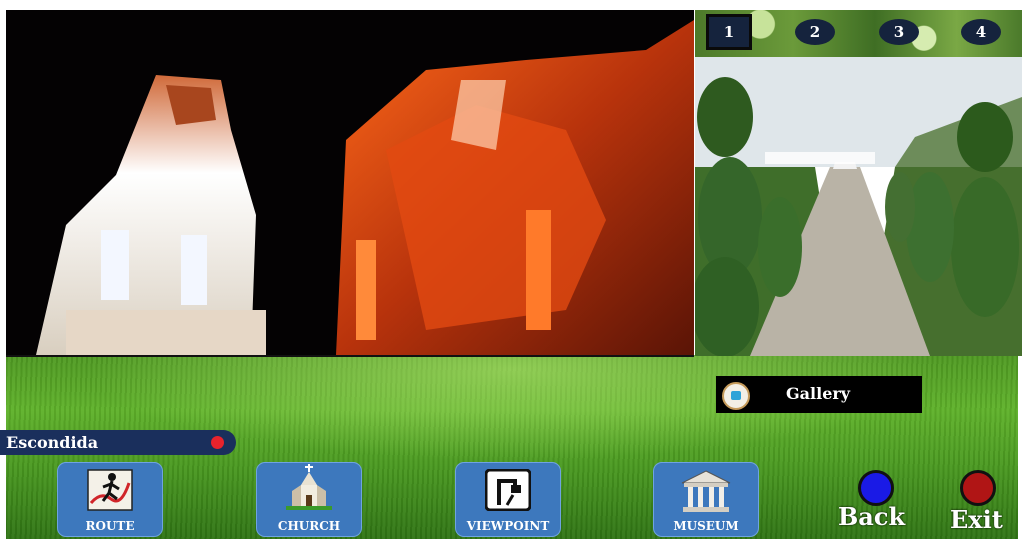 Image resolution: width=1022 pixels, height=542 pixels. Describe the element at coordinates (706, 491) in the screenshot. I see `museum-icon` at that location.